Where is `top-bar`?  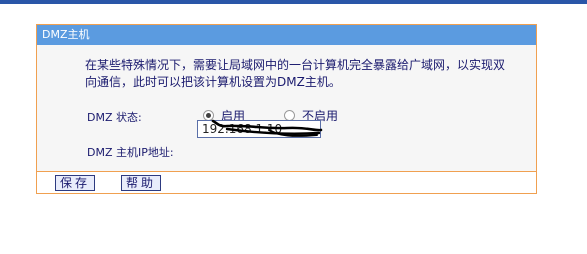 top-bar is located at coordinates (293, 2).